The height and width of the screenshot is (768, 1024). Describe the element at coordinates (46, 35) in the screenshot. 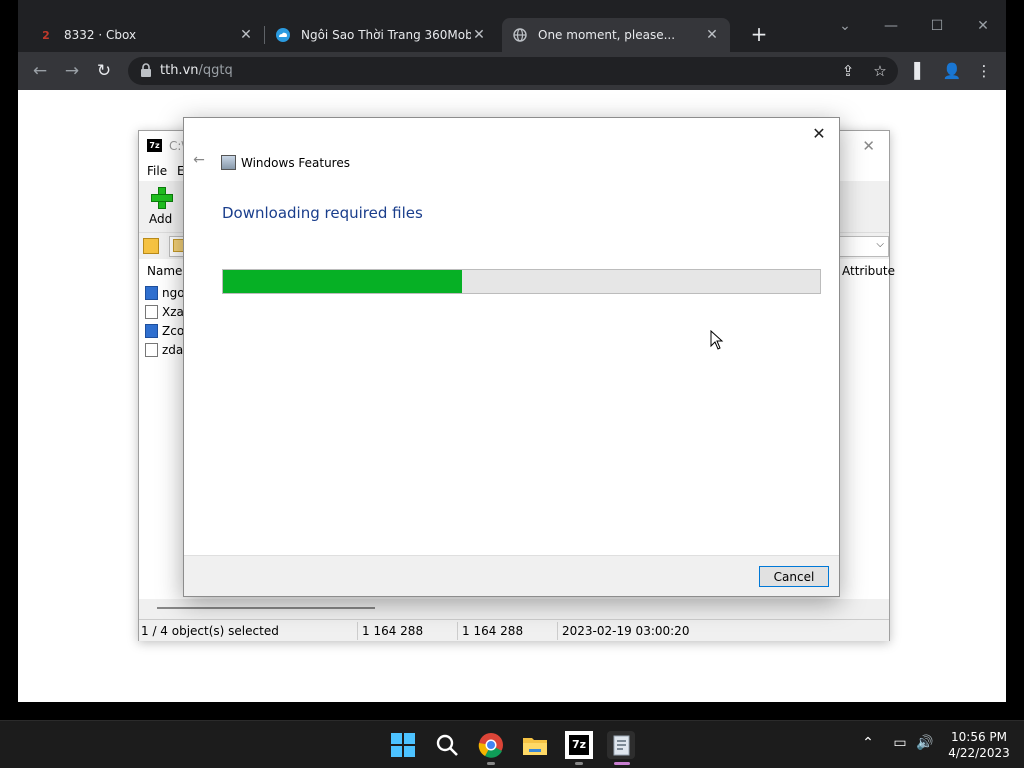

I see `cbox-icon: 2` at that location.